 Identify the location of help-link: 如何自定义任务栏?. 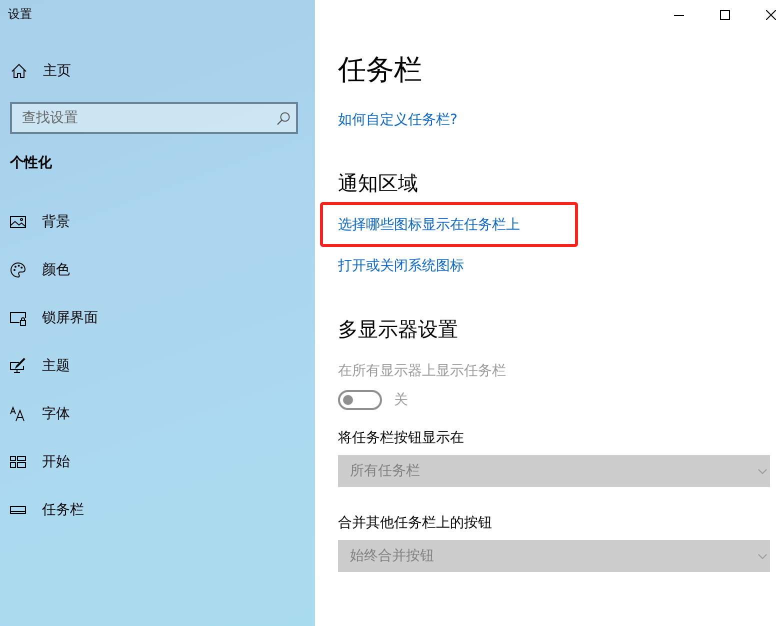
(398, 120).